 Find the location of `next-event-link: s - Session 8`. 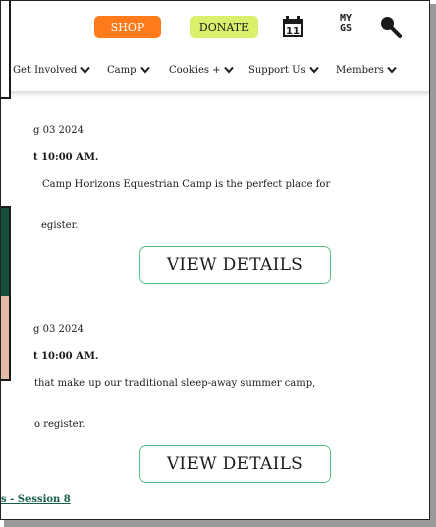

next-event-link: s - Session 8 is located at coordinates (36, 499).